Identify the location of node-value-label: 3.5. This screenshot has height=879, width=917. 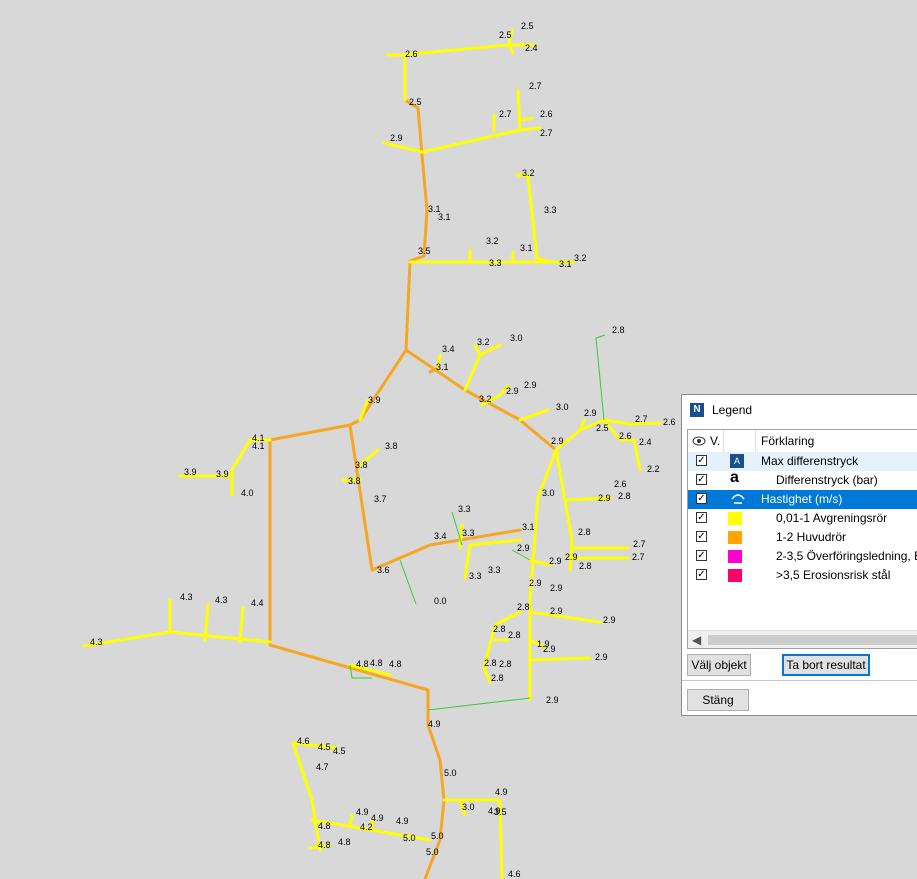
(500, 812).